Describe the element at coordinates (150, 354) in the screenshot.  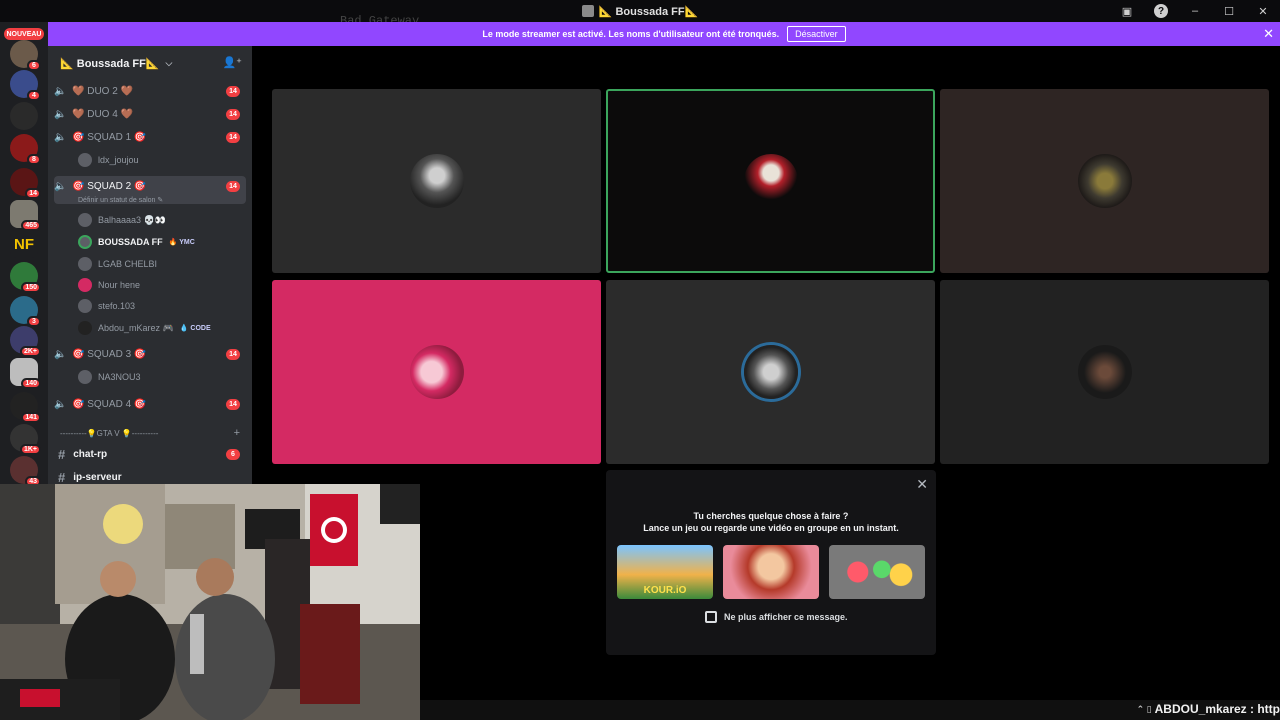
I see `voice-channel-squad-3: 🔈 🎯 SQUAD 3 🎯 14` at that location.